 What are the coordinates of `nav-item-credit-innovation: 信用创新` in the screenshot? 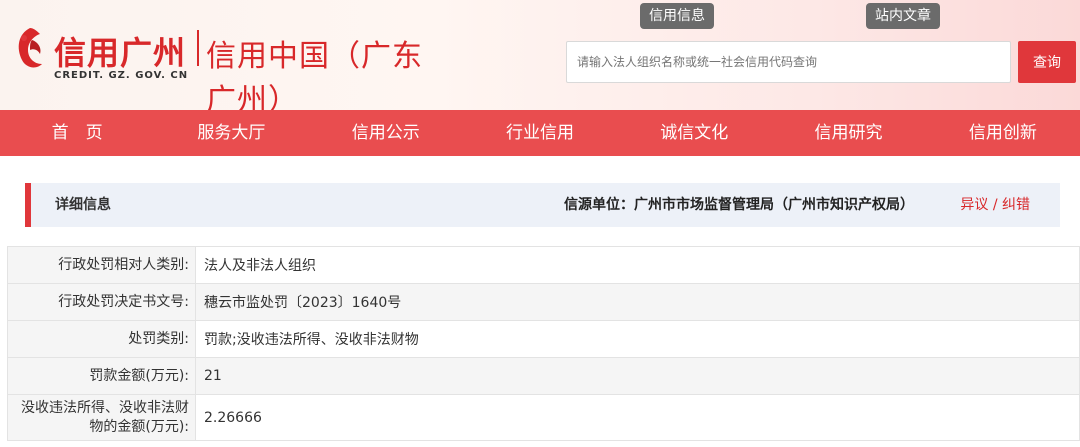 It's located at (1003, 133).